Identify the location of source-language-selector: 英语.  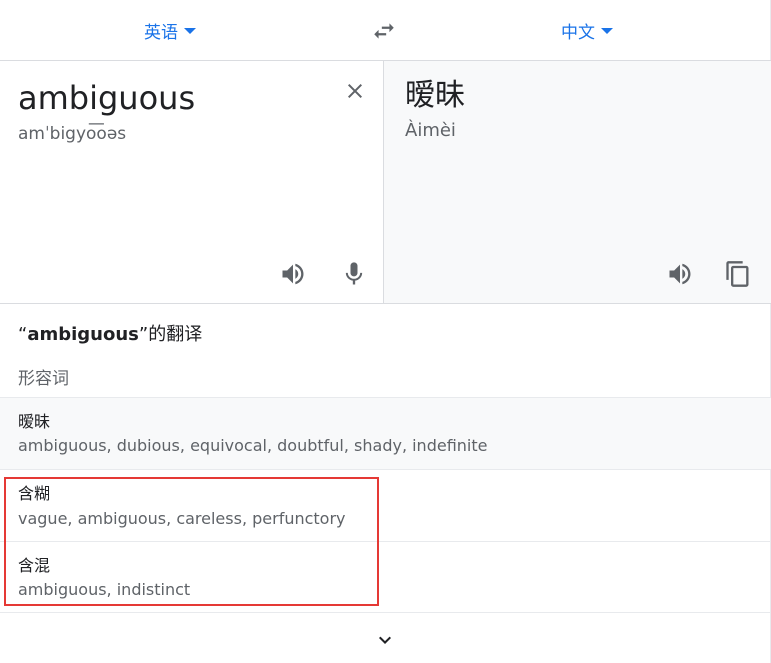
(170, 30).